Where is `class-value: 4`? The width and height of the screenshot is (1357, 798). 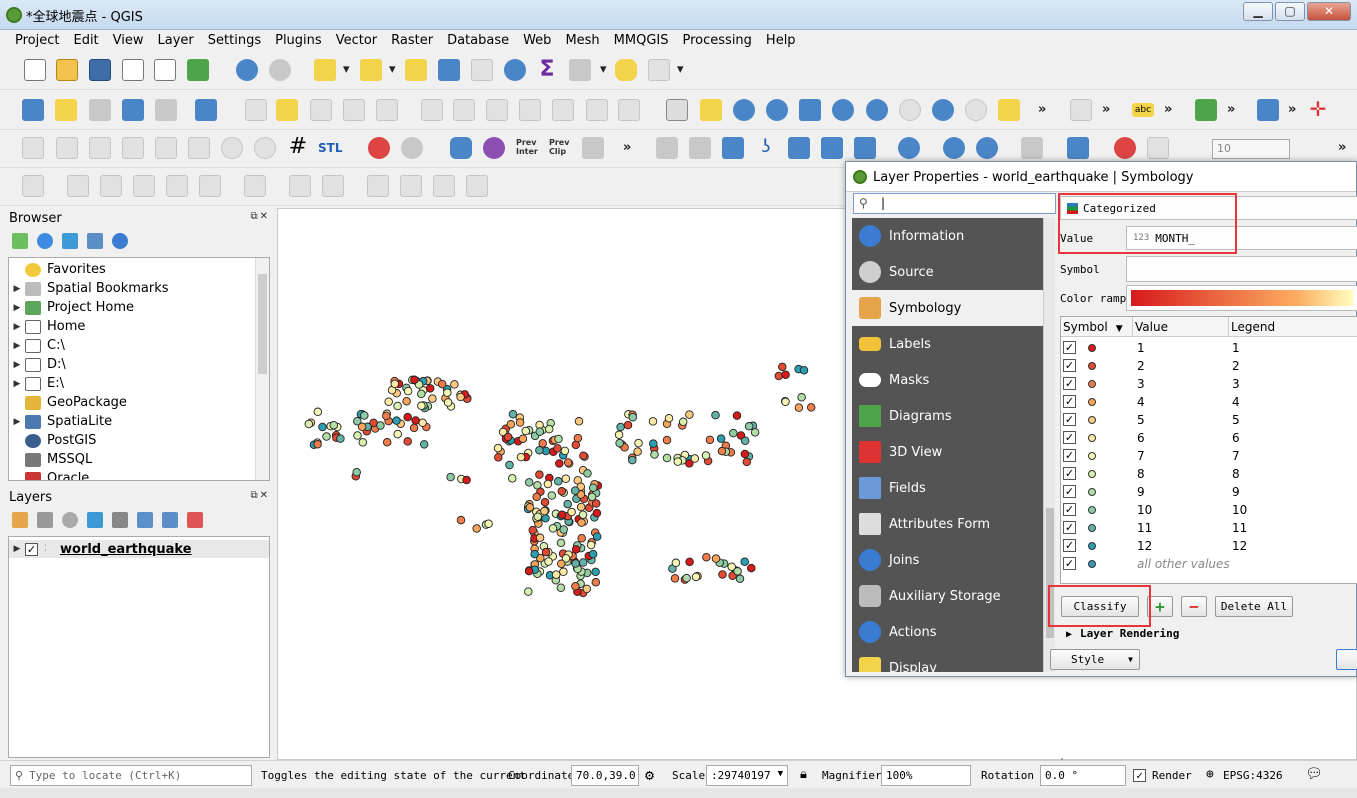
class-value: 4 is located at coordinates (1141, 402).